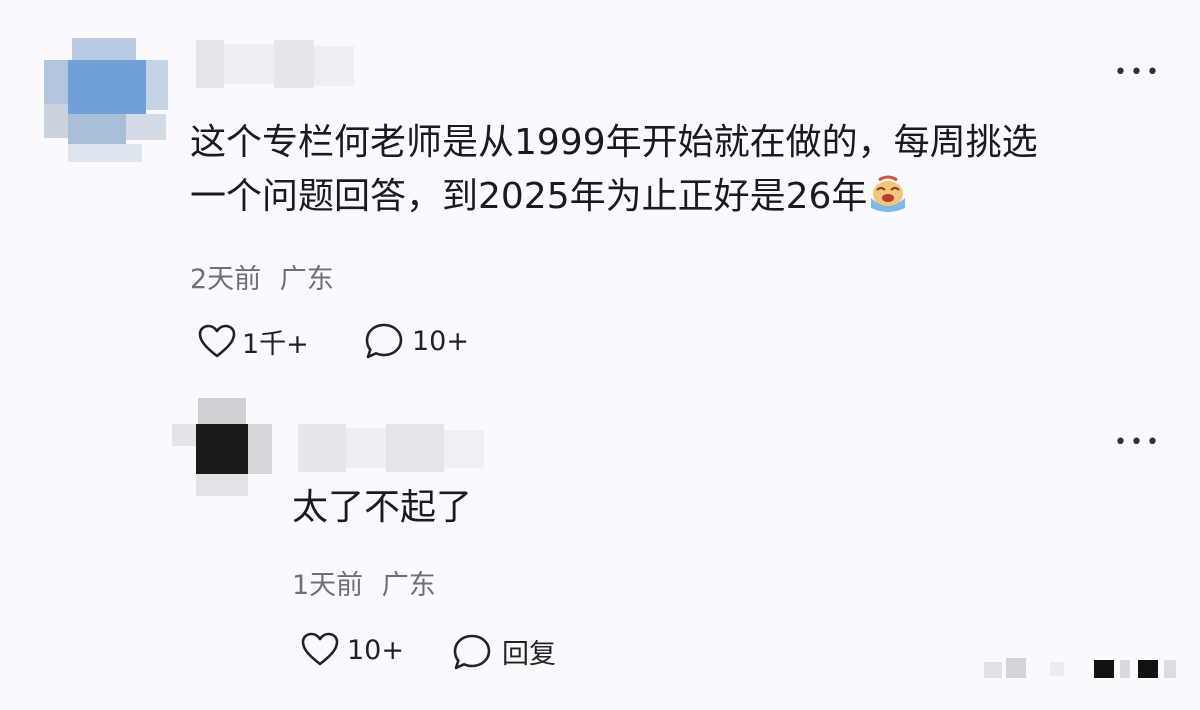 This screenshot has height=710, width=1200. What do you see at coordinates (1084, 669) in the screenshot?
I see `watermark` at bounding box center [1084, 669].